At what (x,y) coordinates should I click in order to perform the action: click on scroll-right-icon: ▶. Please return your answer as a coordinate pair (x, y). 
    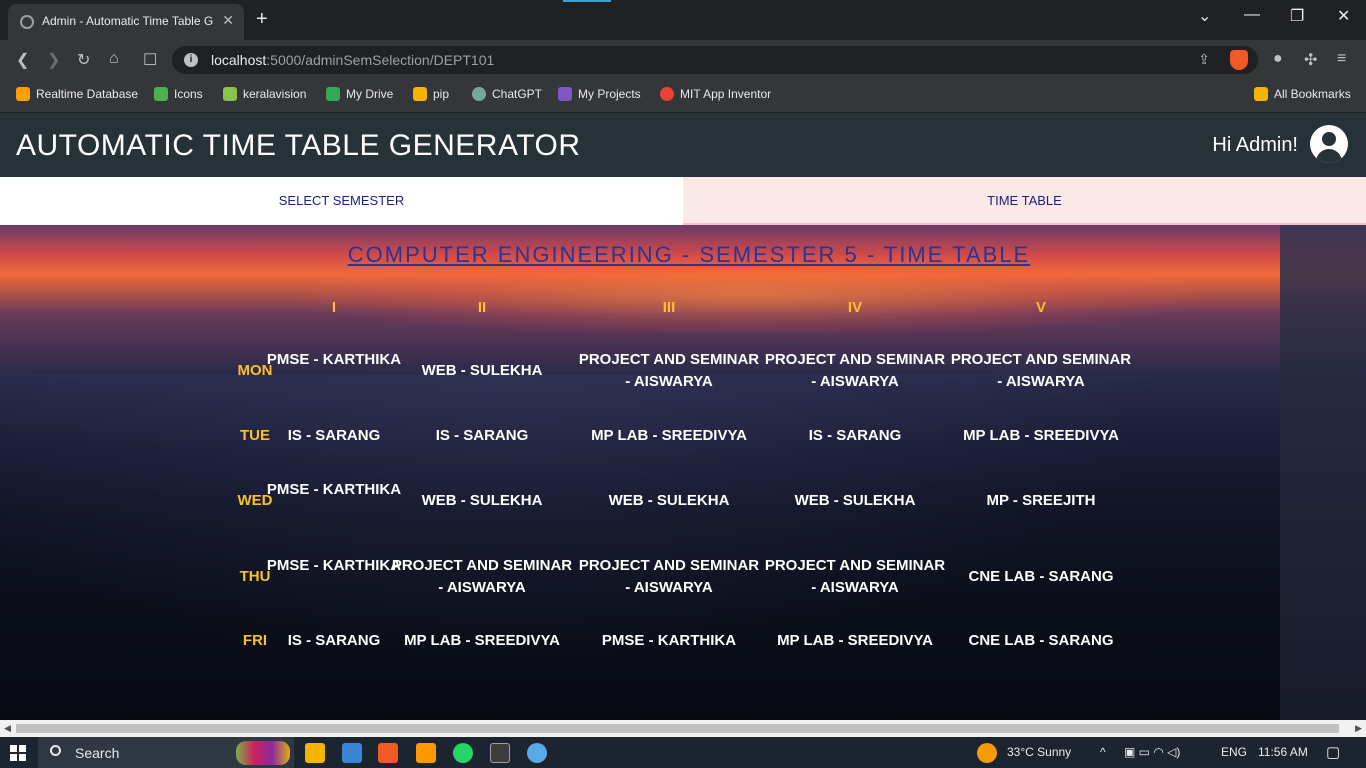
    Looking at the image, I should click on (1358, 728).